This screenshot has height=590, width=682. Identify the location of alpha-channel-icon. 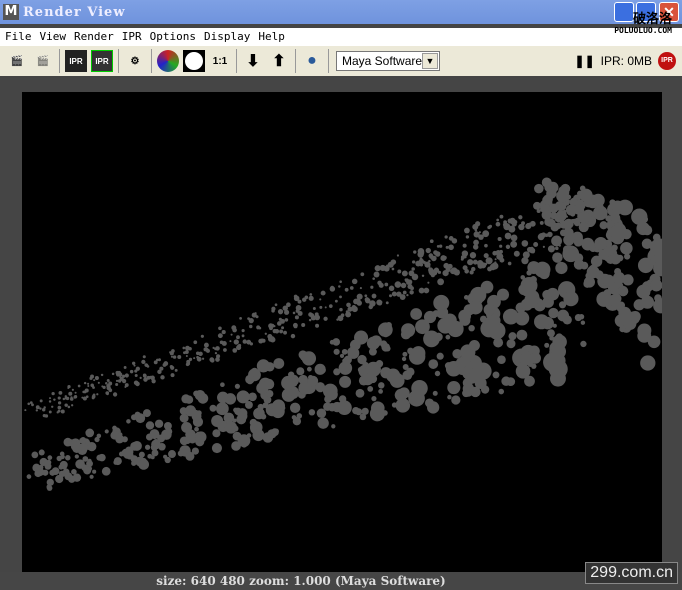
(194, 61).